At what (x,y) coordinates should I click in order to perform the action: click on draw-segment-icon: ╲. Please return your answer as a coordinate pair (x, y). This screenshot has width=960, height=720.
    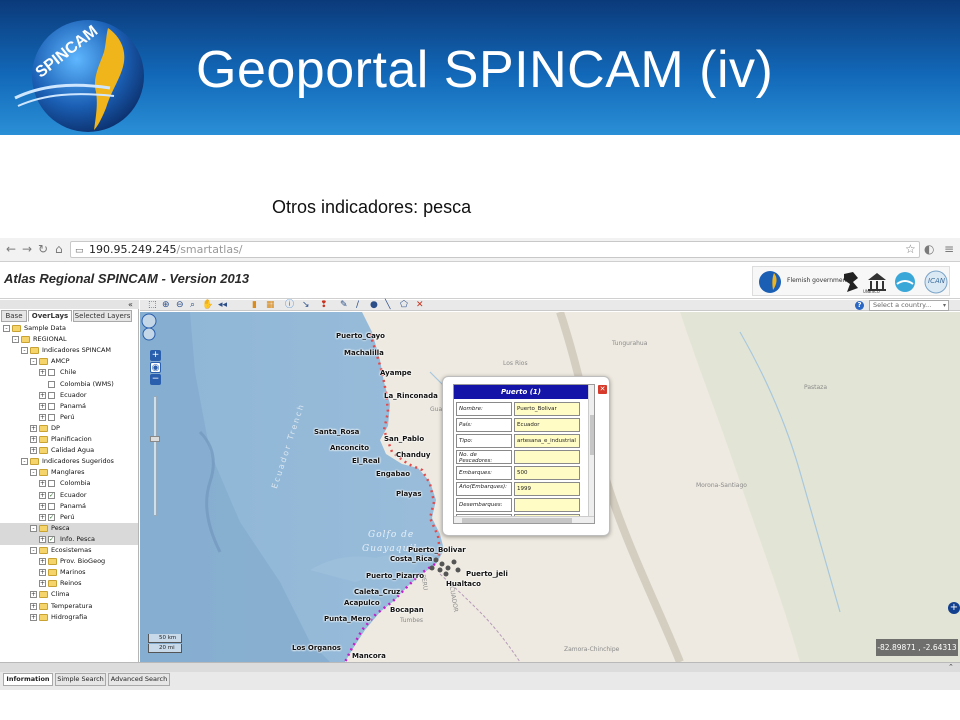
    Looking at the image, I should click on (387, 305).